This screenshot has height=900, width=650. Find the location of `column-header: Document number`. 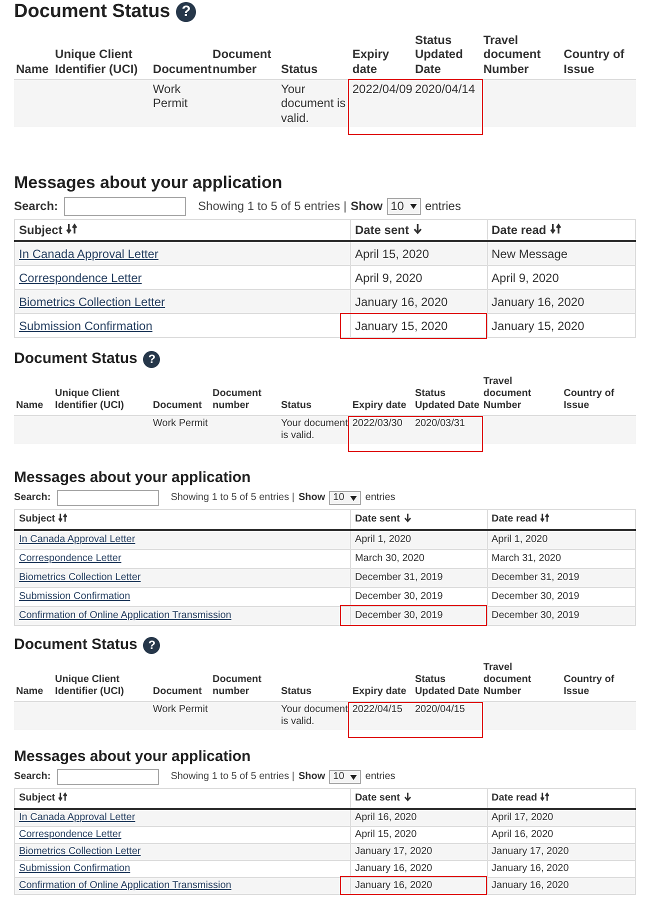

column-header: Document number is located at coordinates (244, 55).